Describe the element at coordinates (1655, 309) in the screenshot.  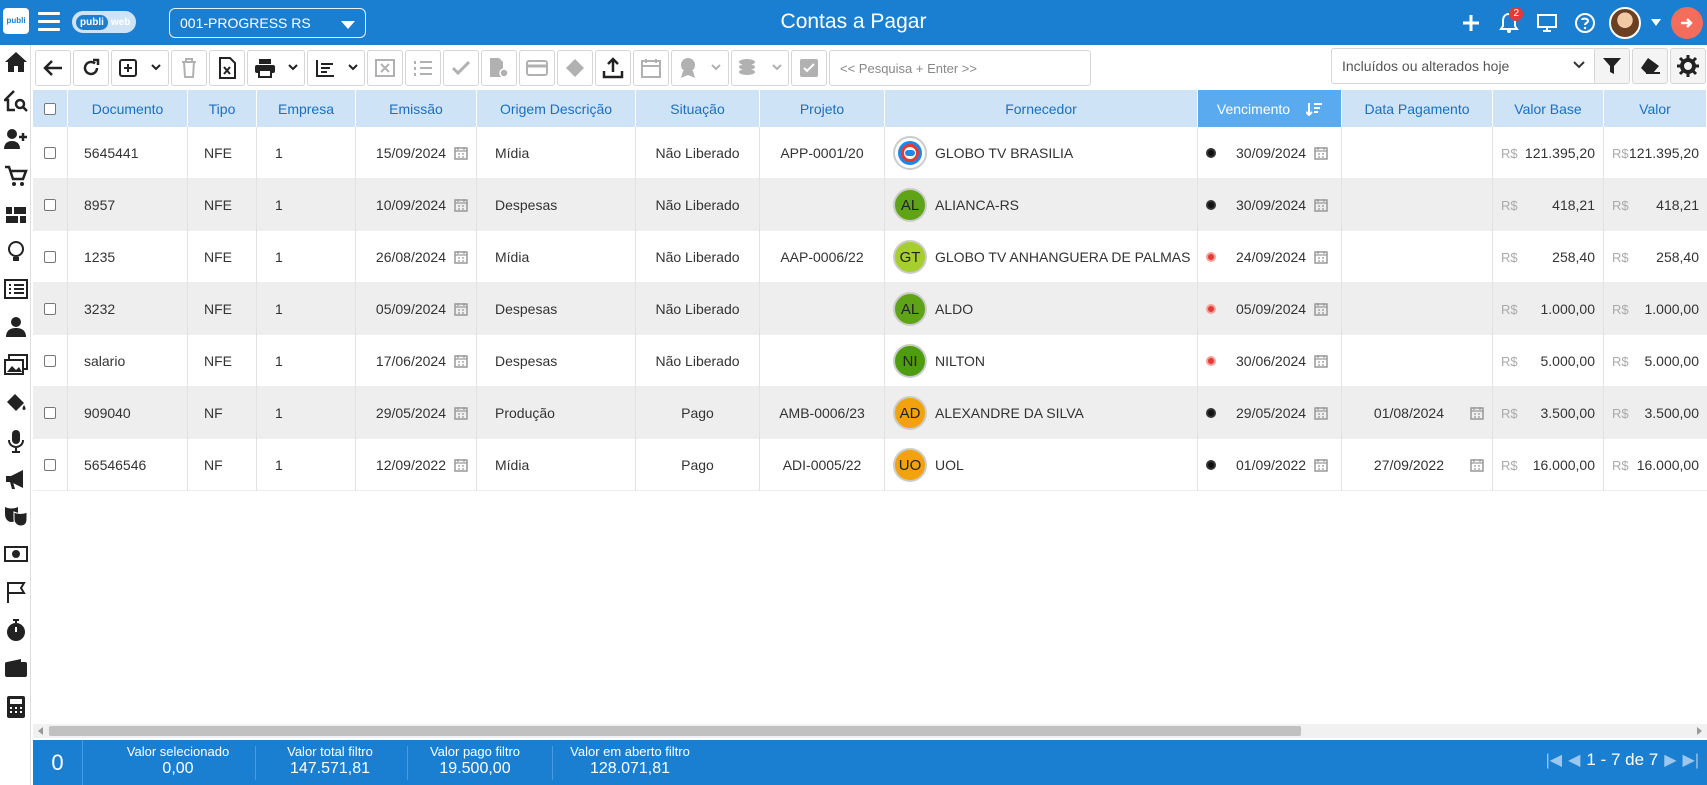
I see `valor-cell: R$ 1.000,00` at that location.